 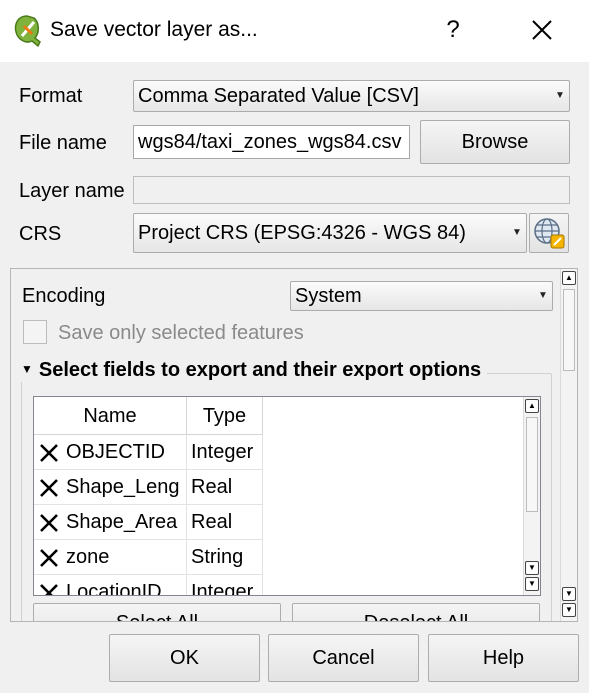 What do you see at coordinates (123, 487) in the screenshot?
I see `field-name: Shape_Leng` at bounding box center [123, 487].